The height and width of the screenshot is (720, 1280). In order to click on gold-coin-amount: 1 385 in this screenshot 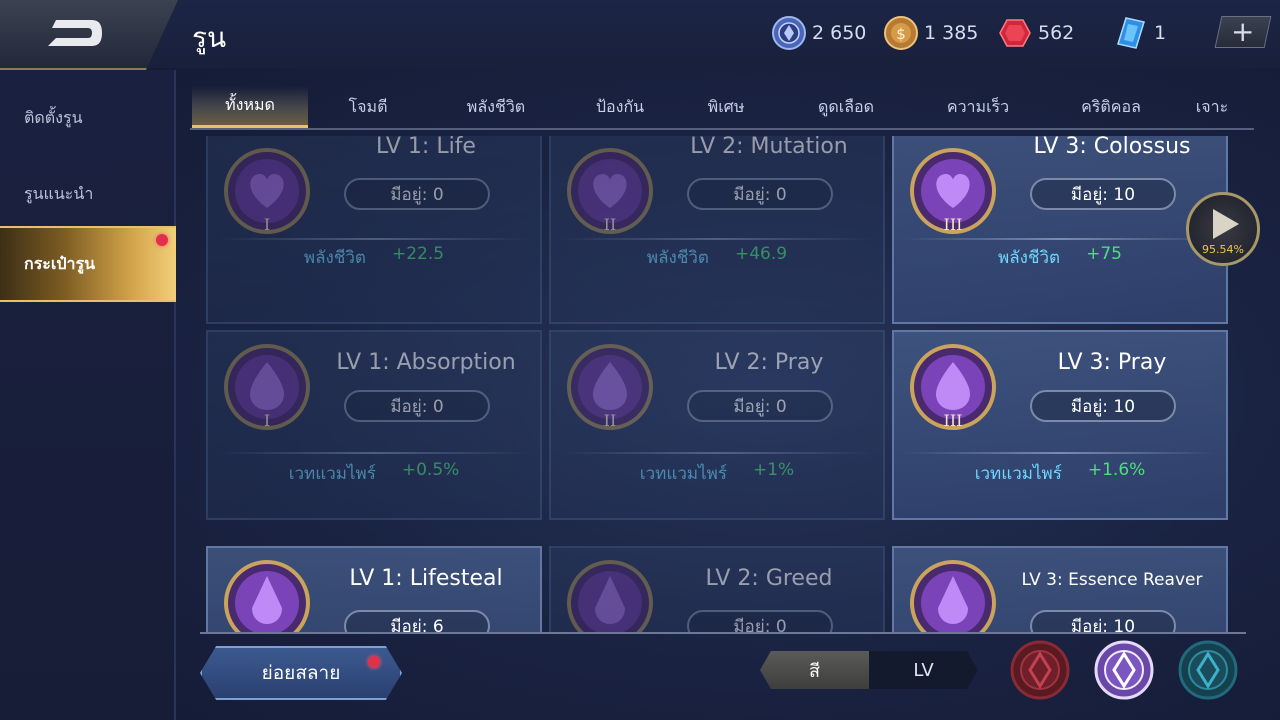, I will do `click(951, 33)`.